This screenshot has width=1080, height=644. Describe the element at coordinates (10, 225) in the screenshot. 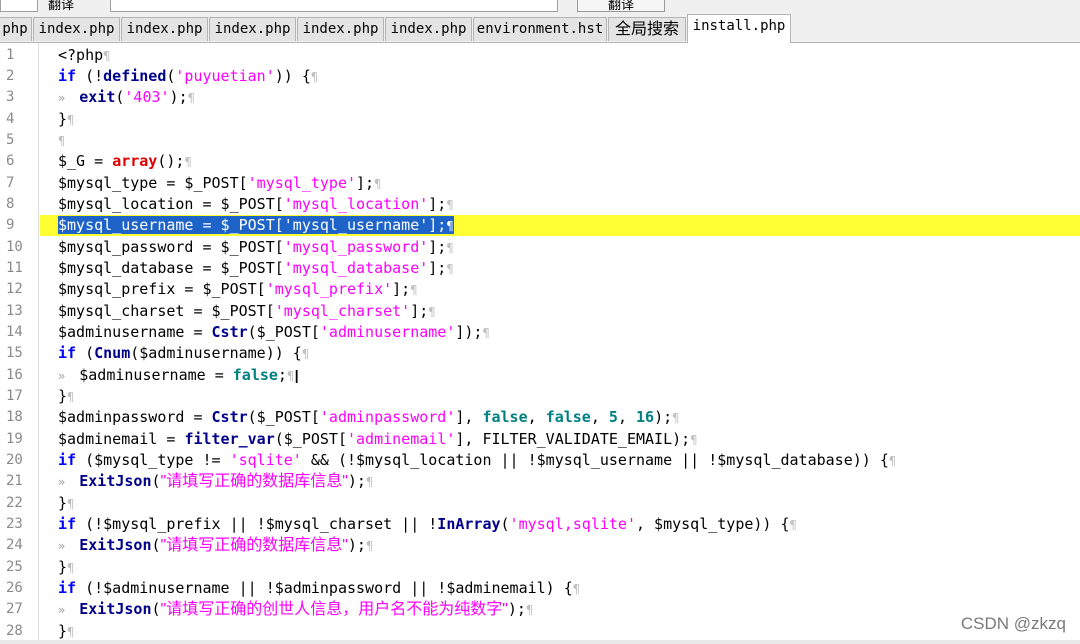

I see `line-number: 9` at that location.